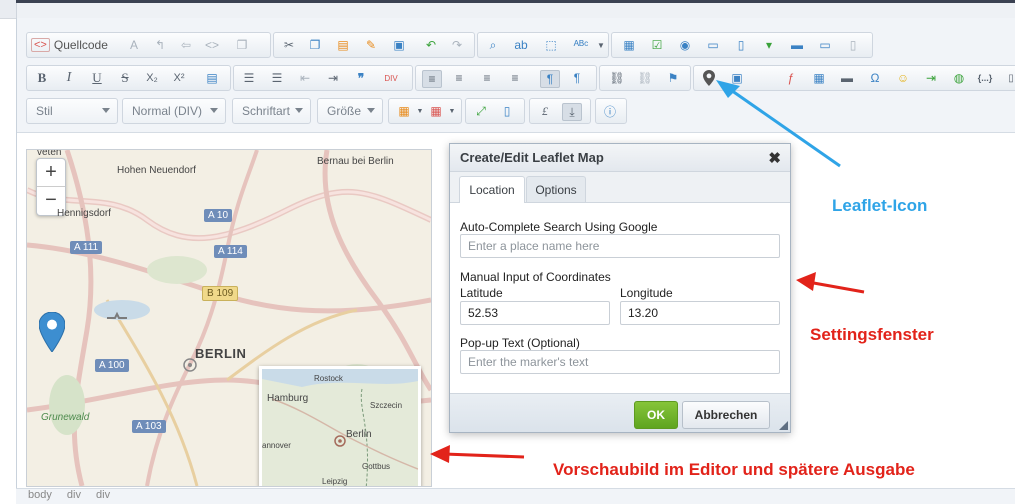  I want to click on table-dropdown-icon: ▼, so click(452, 111).